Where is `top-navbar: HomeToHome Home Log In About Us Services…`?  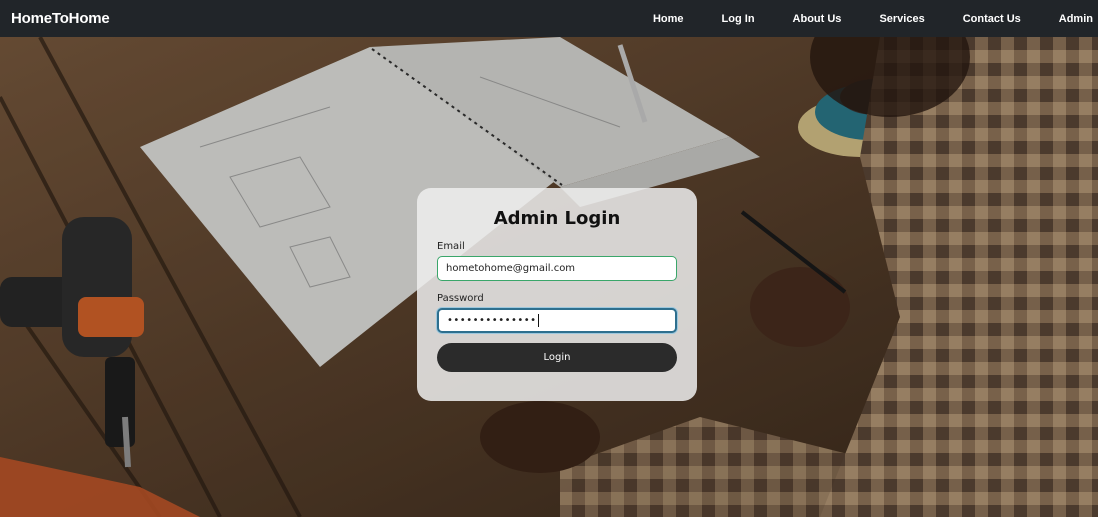
top-navbar: HomeToHome Home Log In About Us Services… is located at coordinates (549, 18).